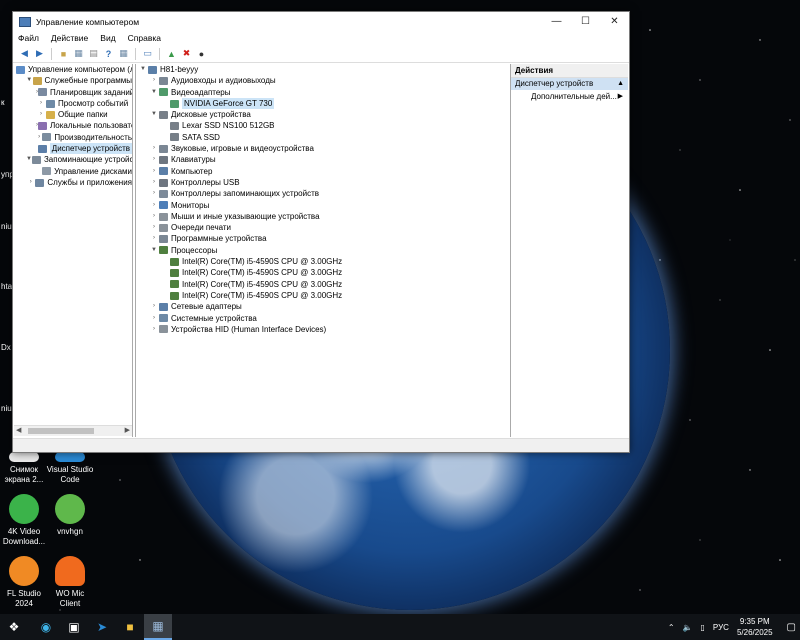 The image size is (800, 640). Describe the element at coordinates (93, 53) in the screenshot. I see `properties-icon: ▤` at that location.